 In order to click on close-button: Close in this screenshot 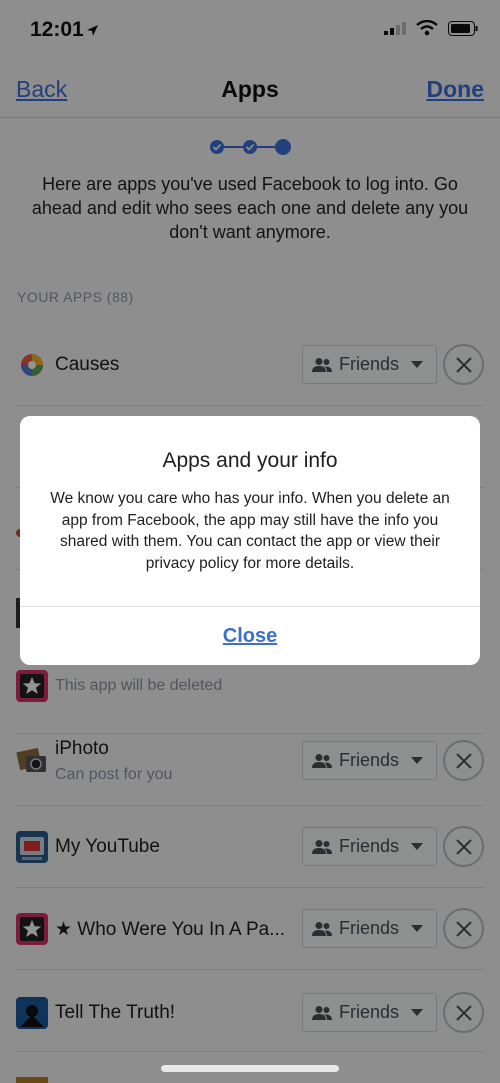, I will do `click(250, 636)`.